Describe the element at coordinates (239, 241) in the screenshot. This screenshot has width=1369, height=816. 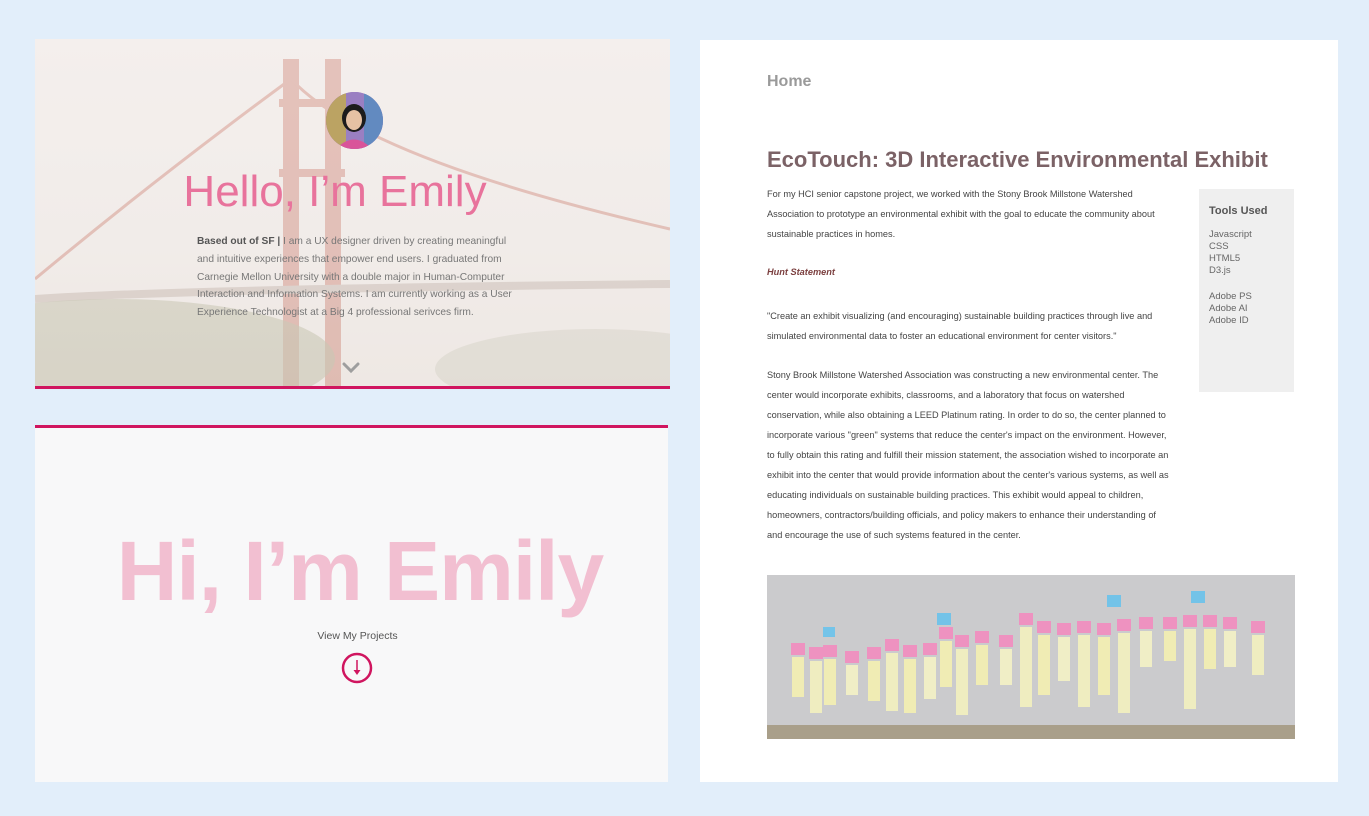
I see `hero-bio-location: Based out of SF |` at that location.